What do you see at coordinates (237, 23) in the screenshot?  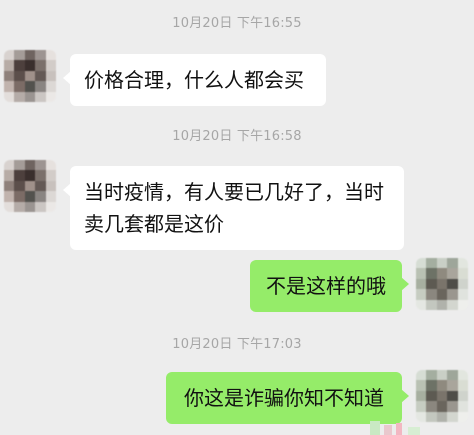 I see `timestamp: 10月20日 下午16:55` at bounding box center [237, 23].